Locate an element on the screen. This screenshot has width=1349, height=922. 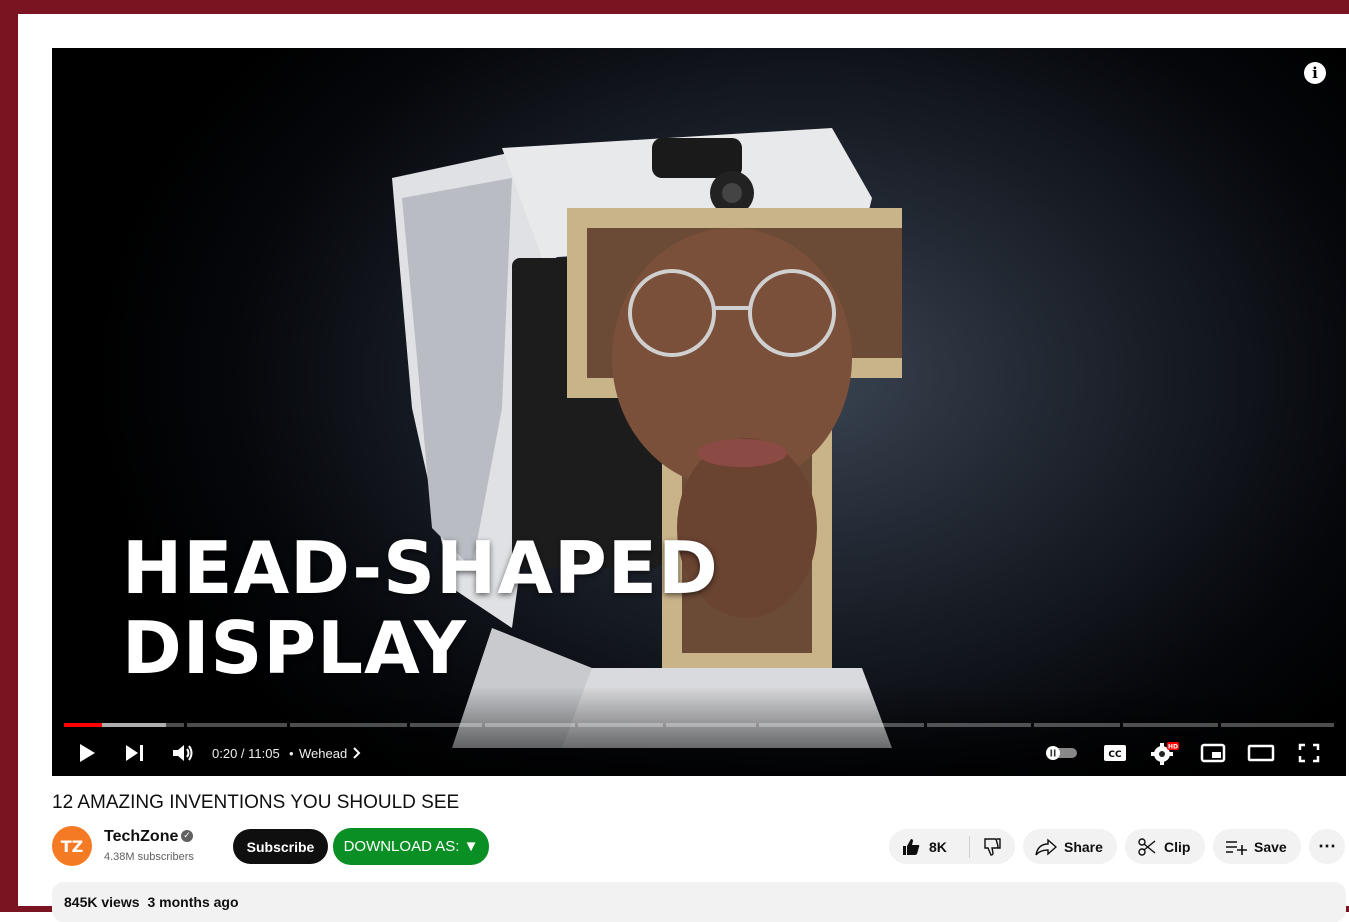
scissors-icon is located at coordinates (1147, 846).